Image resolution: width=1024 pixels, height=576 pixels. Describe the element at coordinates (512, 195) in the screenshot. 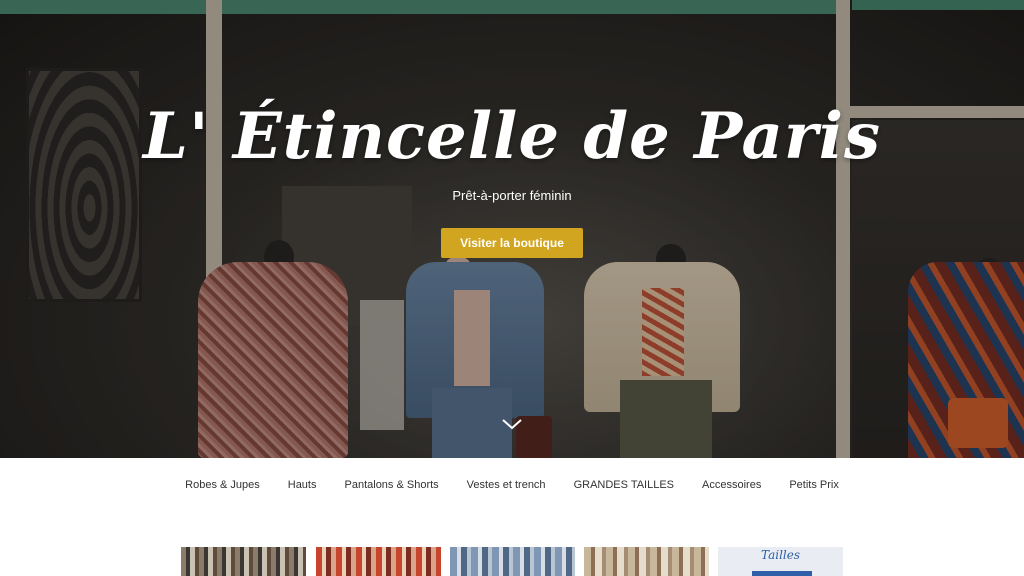

I see `site-tagline: Prêt-à-porter féminin` at that location.